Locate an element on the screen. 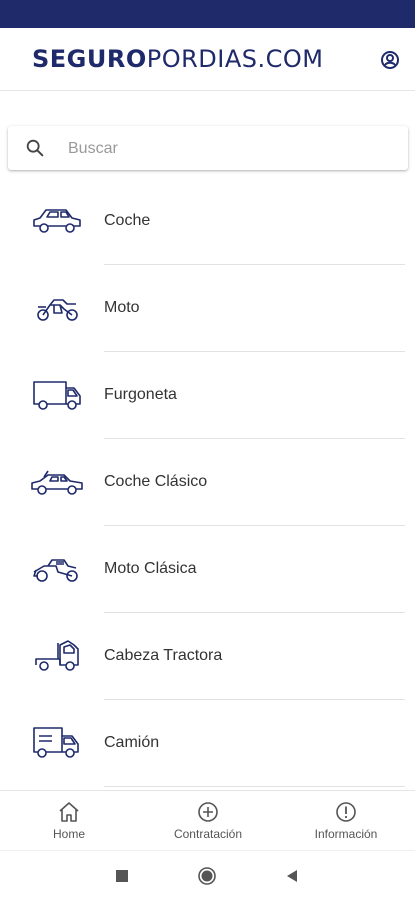 Image resolution: width=415 pixels, height=901 pixels. classic-car-icon is located at coordinates (57, 482).